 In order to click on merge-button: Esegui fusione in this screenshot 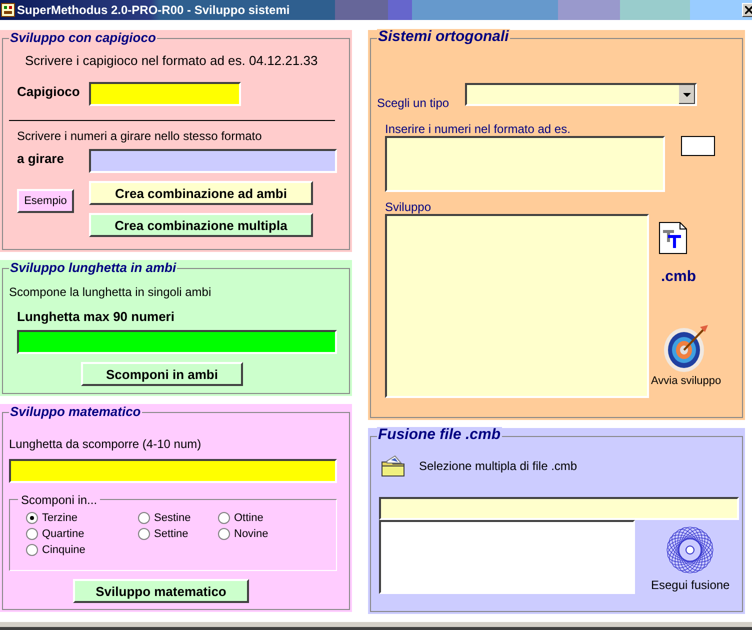, I will do `click(690, 559)`.